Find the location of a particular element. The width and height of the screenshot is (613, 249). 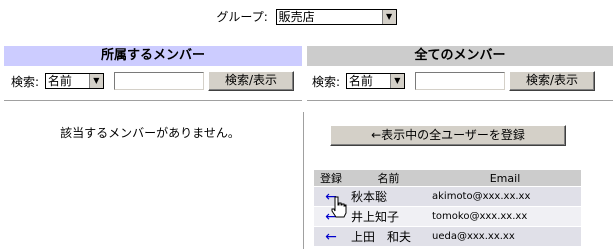

register-arrow-icon: ← is located at coordinates (331, 236).